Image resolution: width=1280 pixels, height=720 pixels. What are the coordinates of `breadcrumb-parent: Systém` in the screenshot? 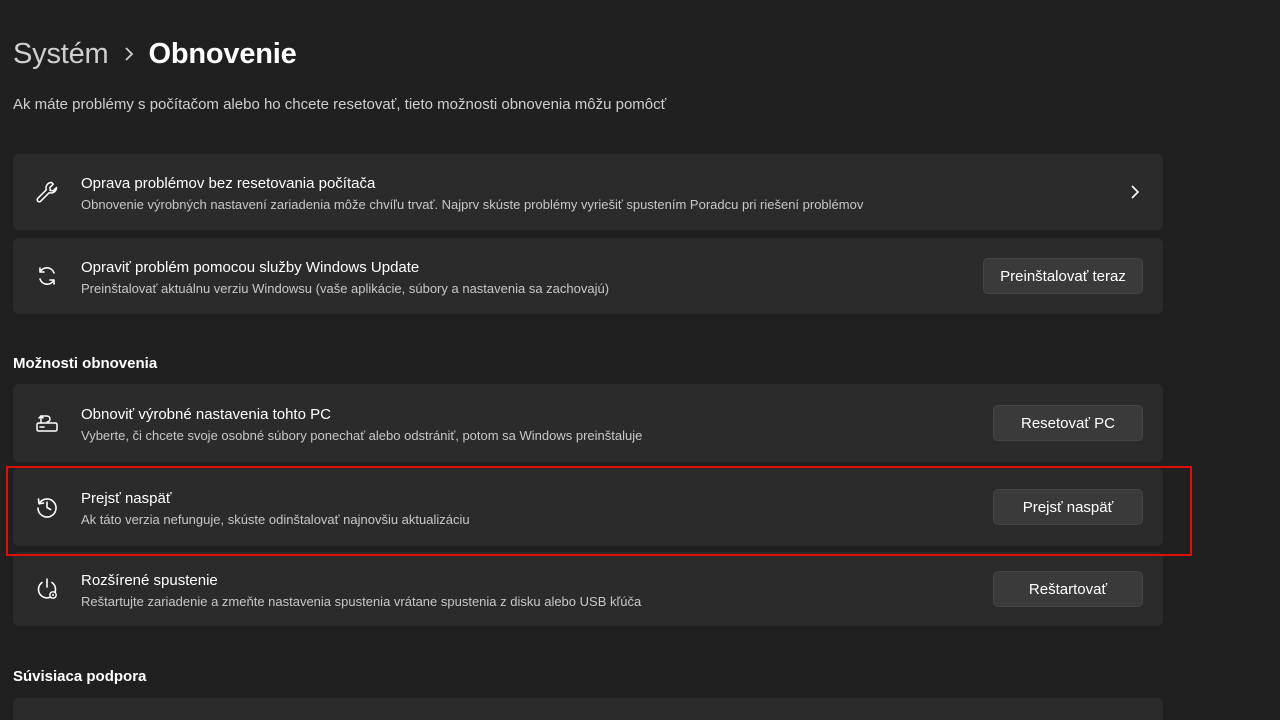 It's located at (61, 54).